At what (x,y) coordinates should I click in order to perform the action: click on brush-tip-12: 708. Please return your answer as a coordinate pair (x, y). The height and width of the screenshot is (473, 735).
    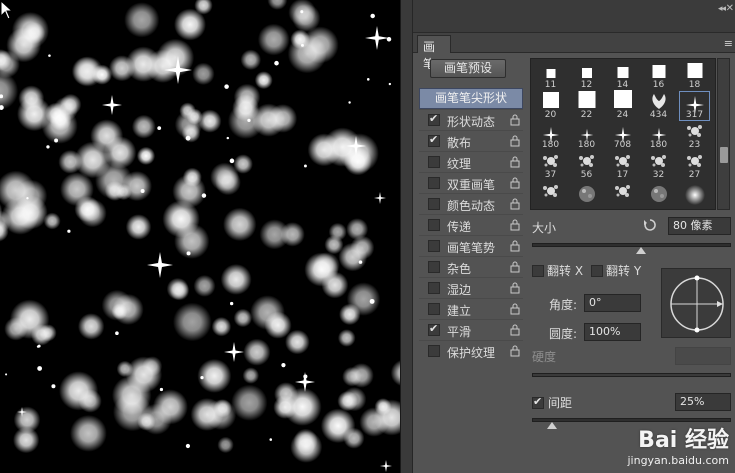
    Looking at the image, I should click on (622, 136).